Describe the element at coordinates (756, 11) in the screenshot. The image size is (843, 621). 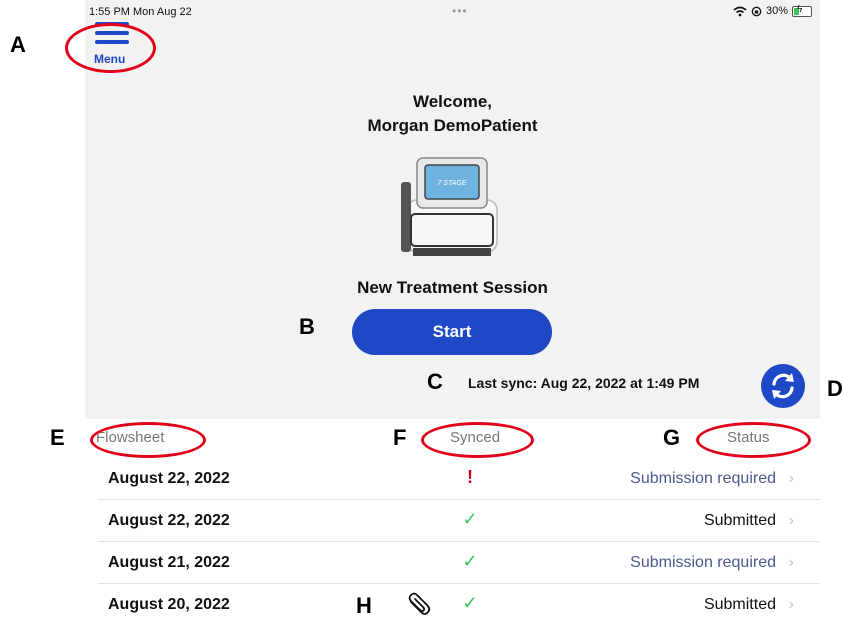
I see `orientation-lock-icon` at that location.